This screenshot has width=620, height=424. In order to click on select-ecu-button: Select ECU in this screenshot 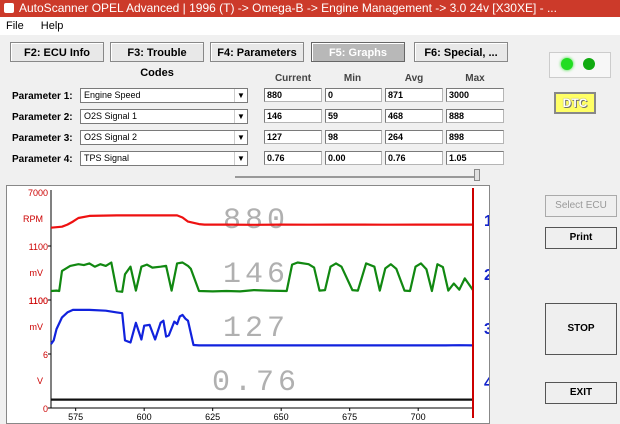, I will do `click(581, 206)`.